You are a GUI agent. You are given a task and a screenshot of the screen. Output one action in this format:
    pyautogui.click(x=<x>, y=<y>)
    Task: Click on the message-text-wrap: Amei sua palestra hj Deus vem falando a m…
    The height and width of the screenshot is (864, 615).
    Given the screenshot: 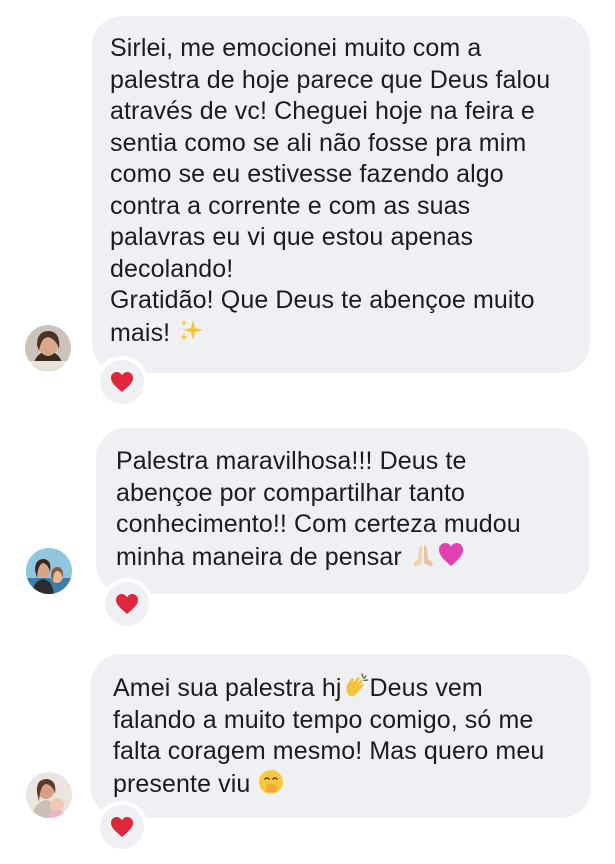 What is the action you would take?
    pyautogui.click(x=341, y=736)
    